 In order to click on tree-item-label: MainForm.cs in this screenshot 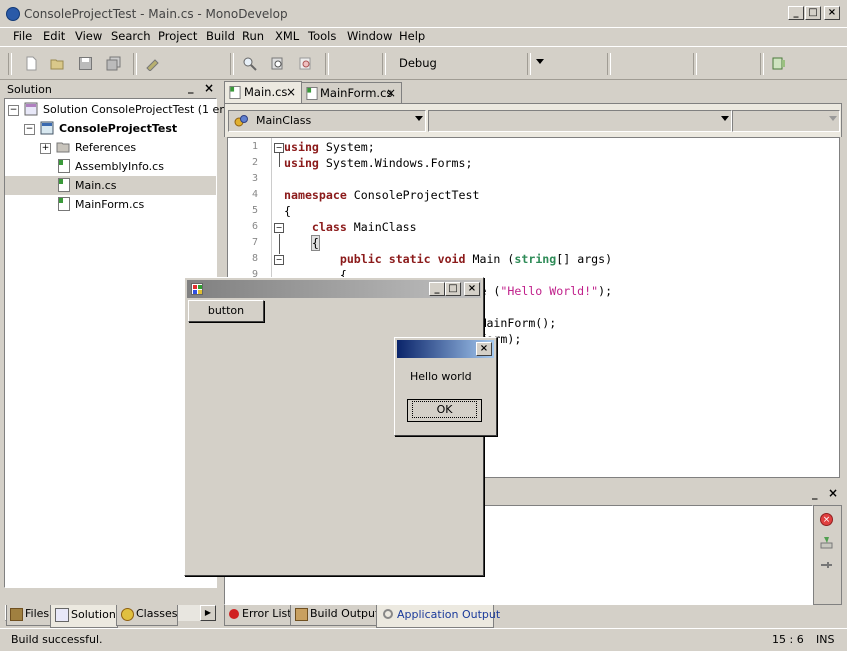, I will do `click(110, 204)`.